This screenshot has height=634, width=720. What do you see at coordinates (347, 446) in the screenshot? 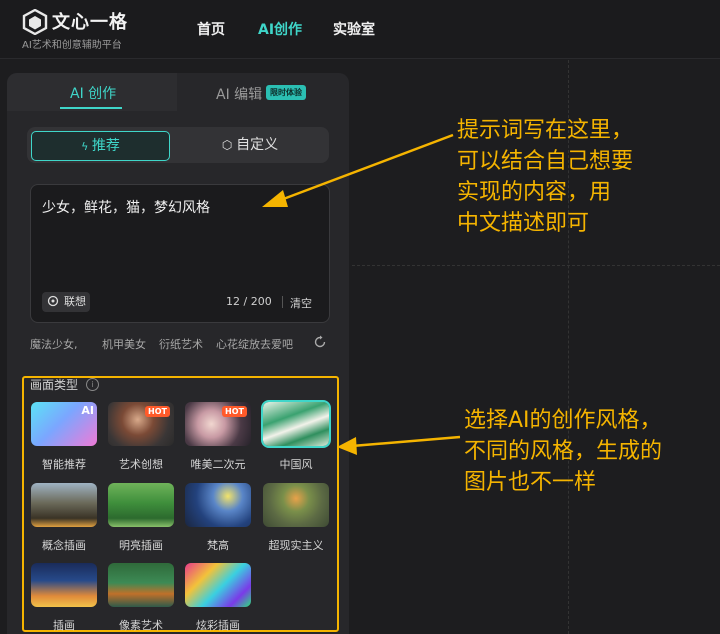
I see `arrowhead-styles` at bounding box center [347, 446].